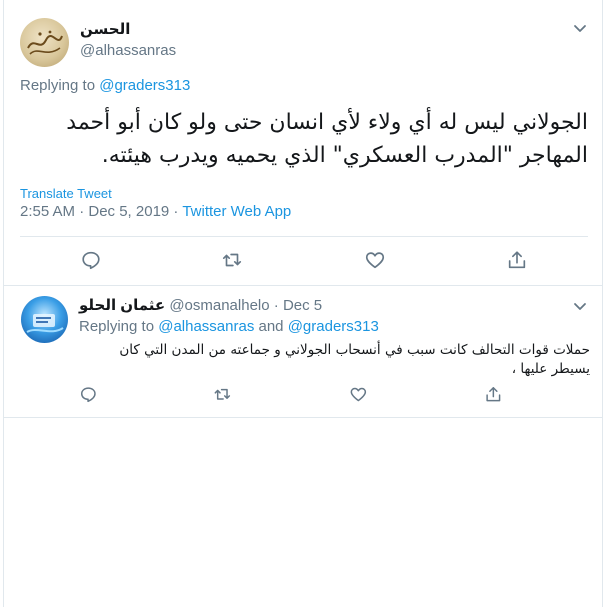 This screenshot has height=607, width=606. I want to click on reply-author-handle: @osmanalhelo, so click(219, 305).